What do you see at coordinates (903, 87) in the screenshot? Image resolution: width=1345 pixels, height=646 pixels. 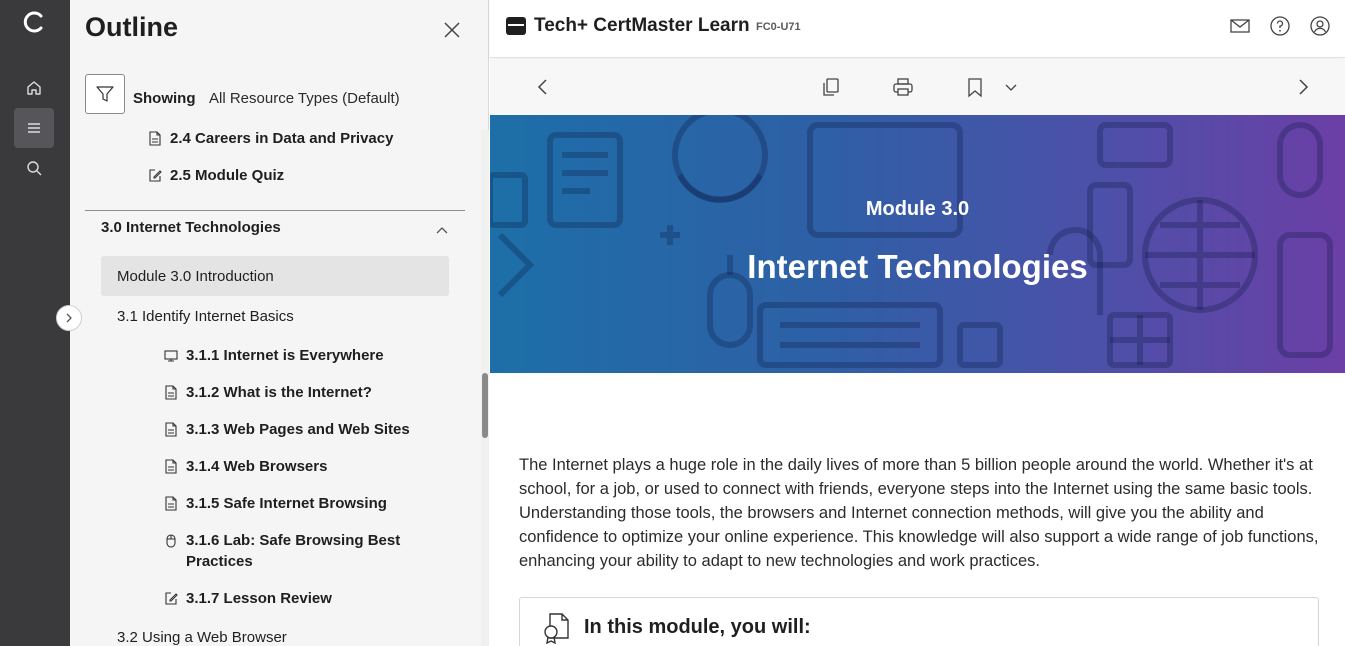 I see `print-icon` at bounding box center [903, 87].